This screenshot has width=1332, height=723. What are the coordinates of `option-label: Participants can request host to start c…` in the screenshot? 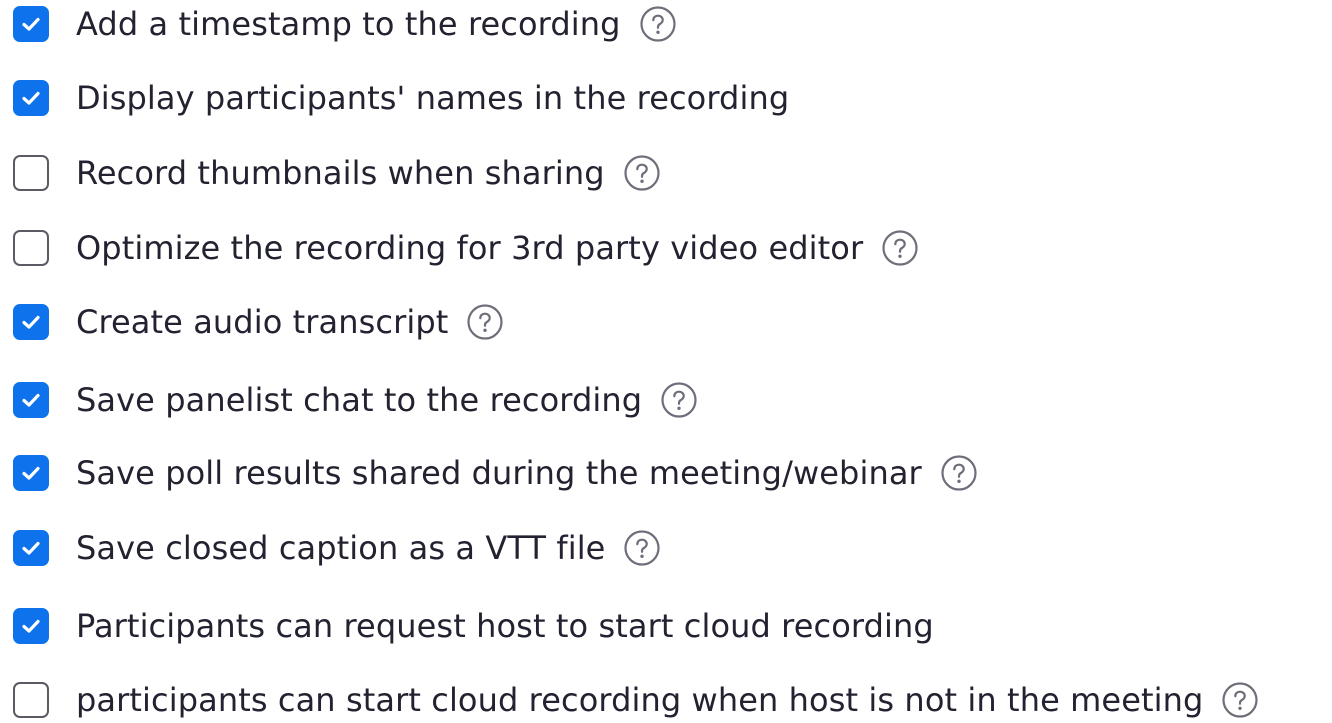 It's located at (505, 626).